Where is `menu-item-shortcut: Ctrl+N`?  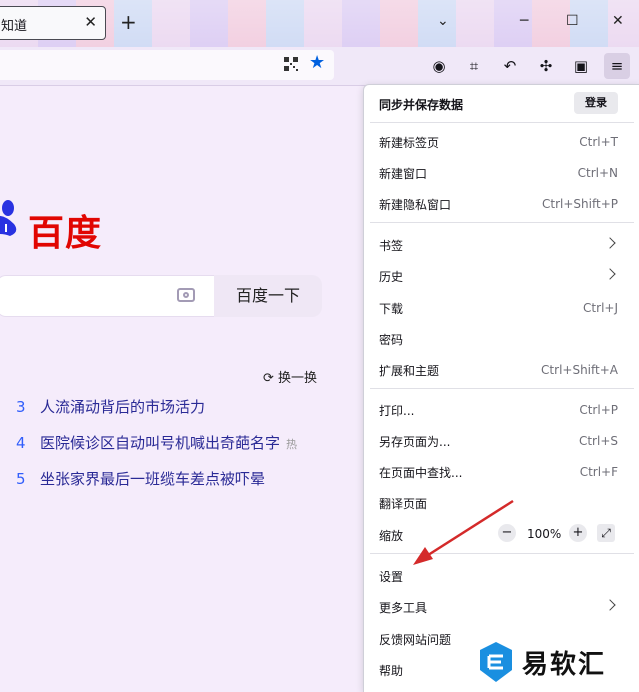
menu-item-shortcut: Ctrl+N is located at coordinates (597, 173).